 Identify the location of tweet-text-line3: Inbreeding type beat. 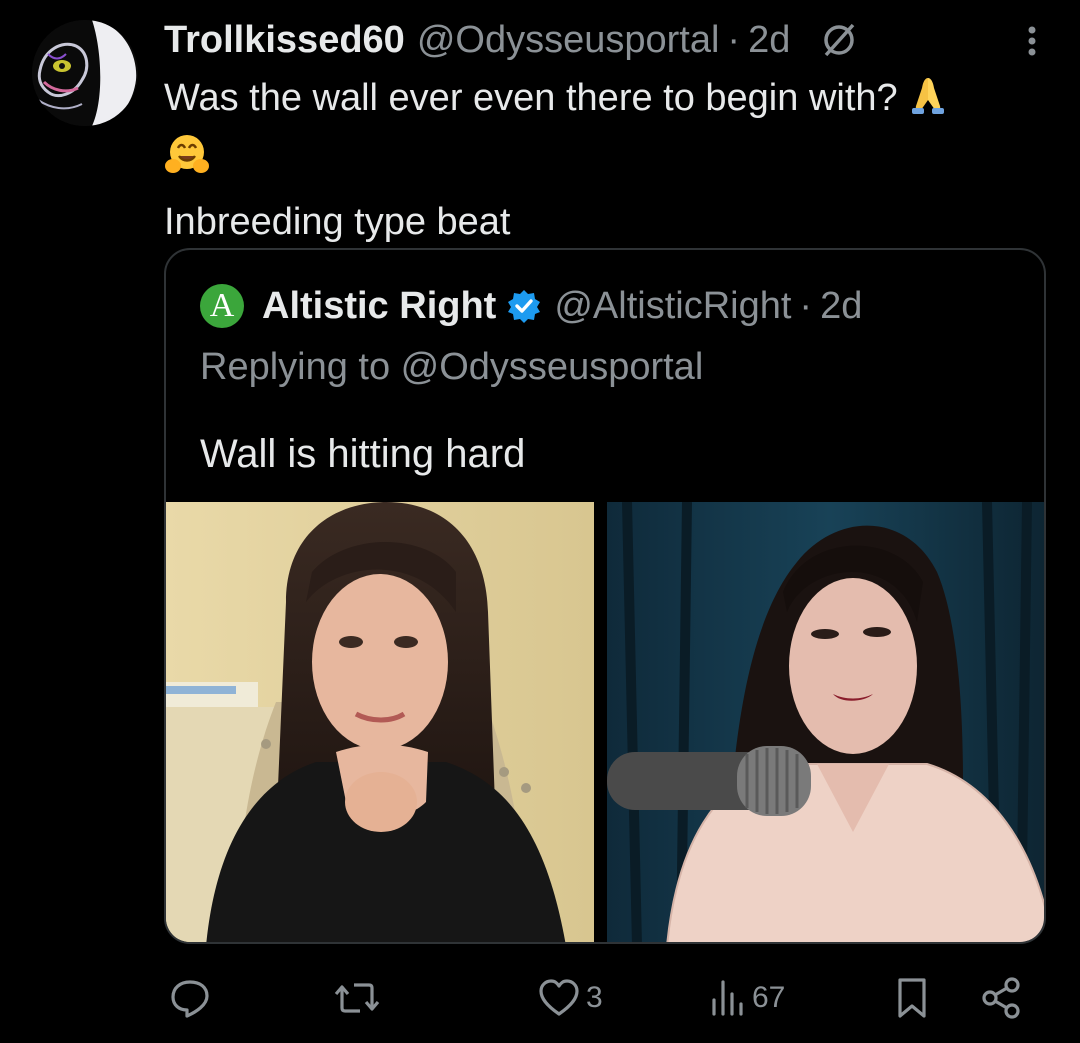
(337, 222).